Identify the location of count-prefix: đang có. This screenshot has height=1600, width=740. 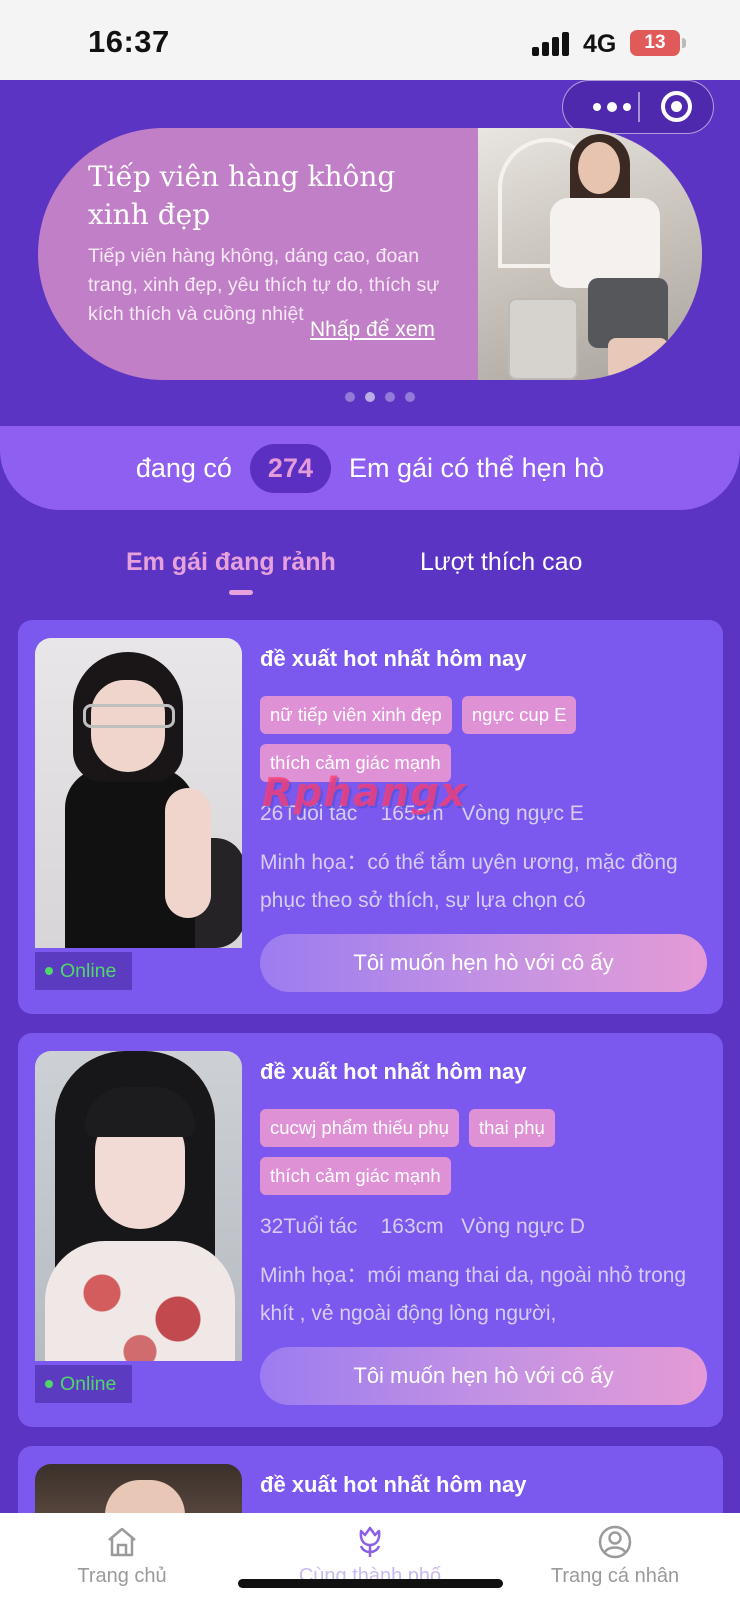
(183, 467).